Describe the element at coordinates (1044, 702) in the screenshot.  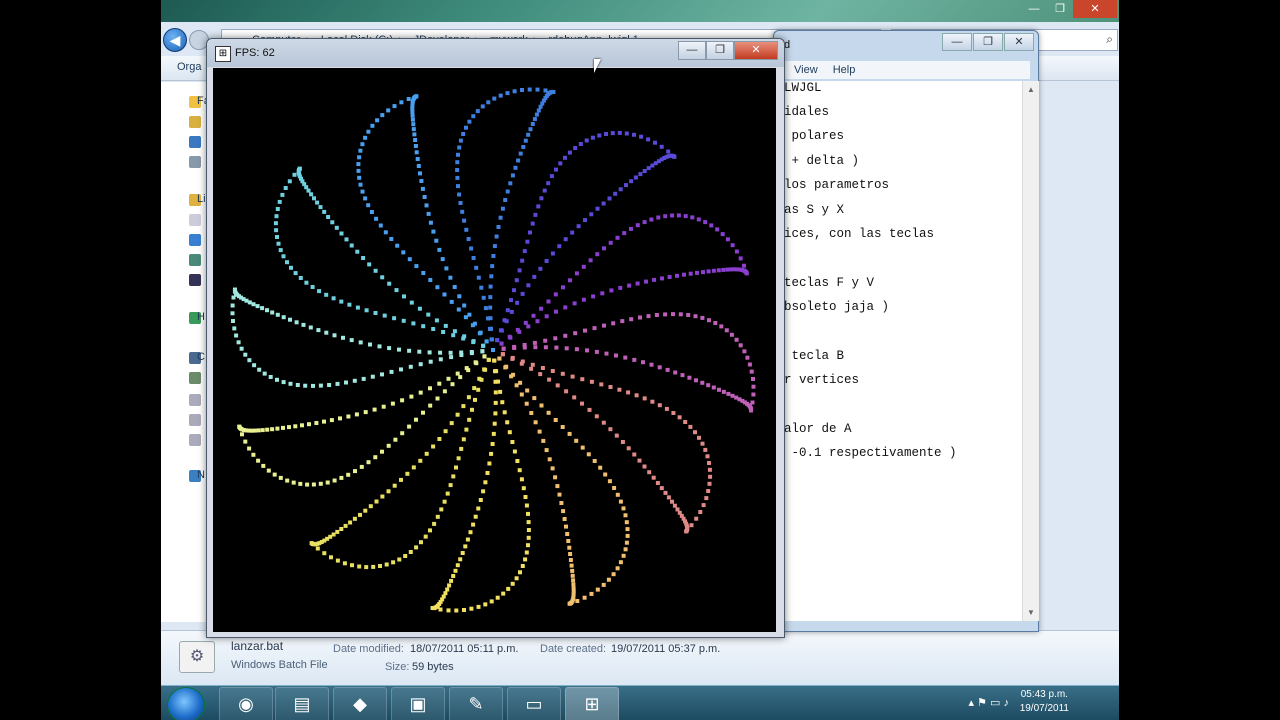
I see `clock: 05:43 p.m. 19/07/2011` at that location.